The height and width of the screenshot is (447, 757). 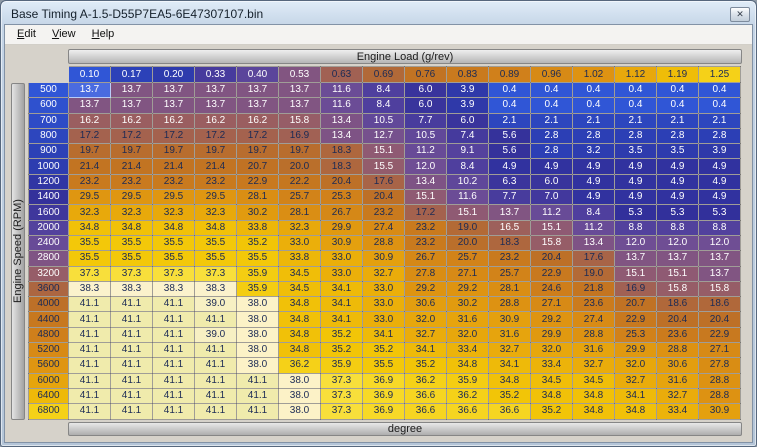 I want to click on map-cell: 16.9, so click(x=299, y=136).